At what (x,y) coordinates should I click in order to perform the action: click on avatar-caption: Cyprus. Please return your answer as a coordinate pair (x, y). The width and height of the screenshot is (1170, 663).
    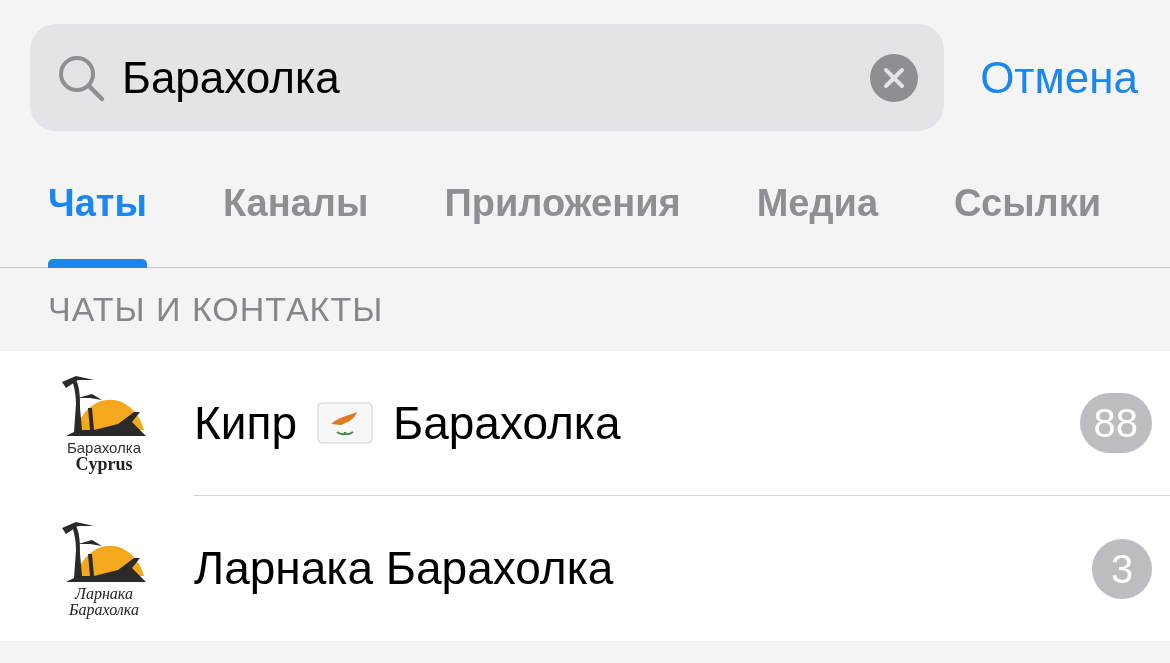
    Looking at the image, I should click on (104, 464).